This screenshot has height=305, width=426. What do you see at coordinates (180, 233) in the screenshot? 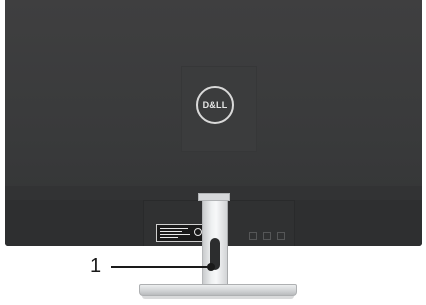
I see `regulatory-label-icon` at bounding box center [180, 233].